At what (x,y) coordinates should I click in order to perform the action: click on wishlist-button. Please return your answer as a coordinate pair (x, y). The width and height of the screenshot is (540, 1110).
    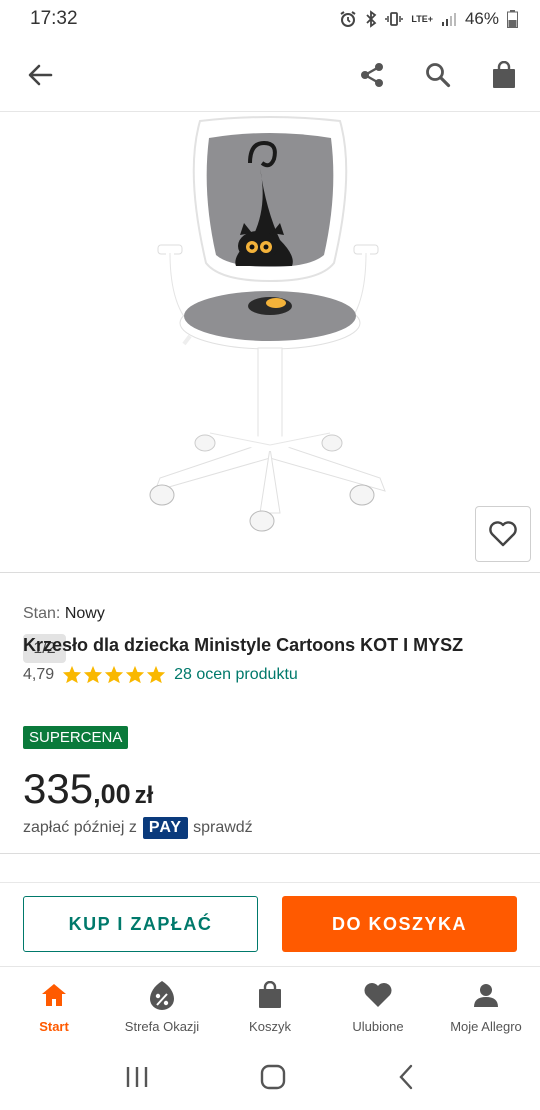
    Looking at the image, I should click on (503, 534).